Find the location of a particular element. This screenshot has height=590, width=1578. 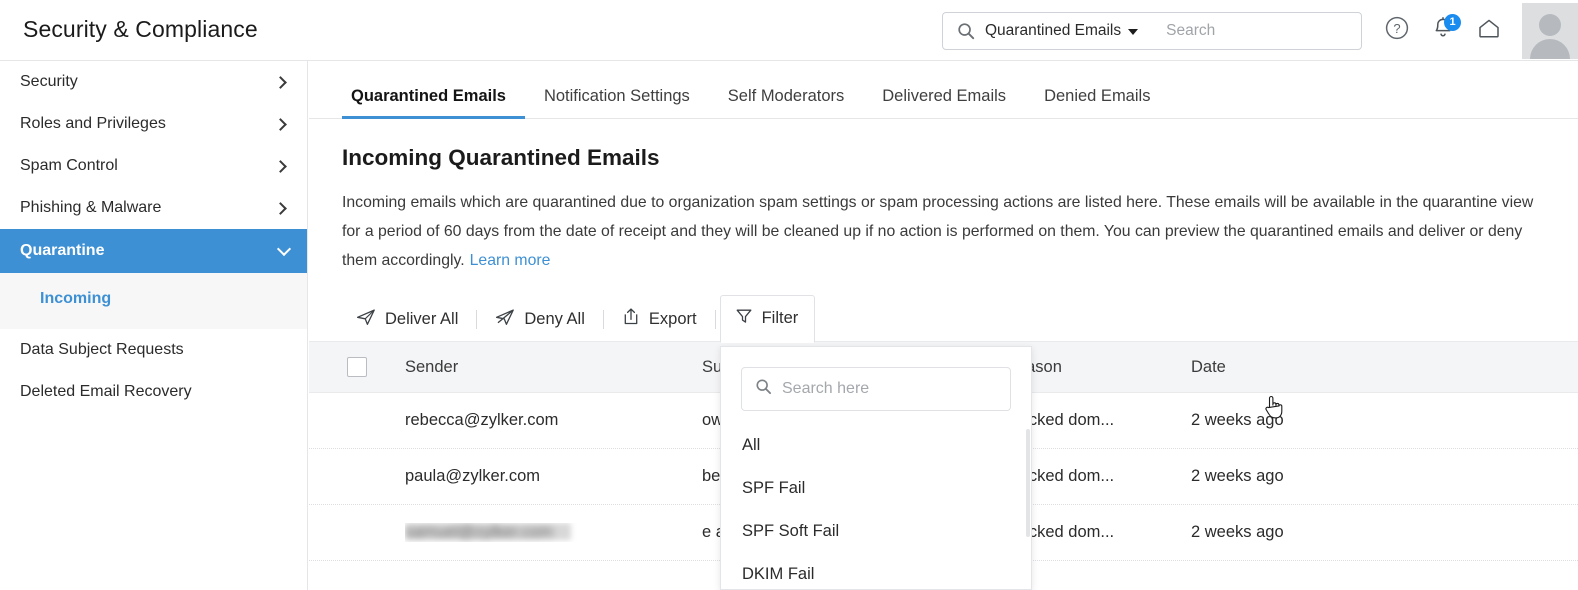

home-icon is located at coordinates (1489, 30).